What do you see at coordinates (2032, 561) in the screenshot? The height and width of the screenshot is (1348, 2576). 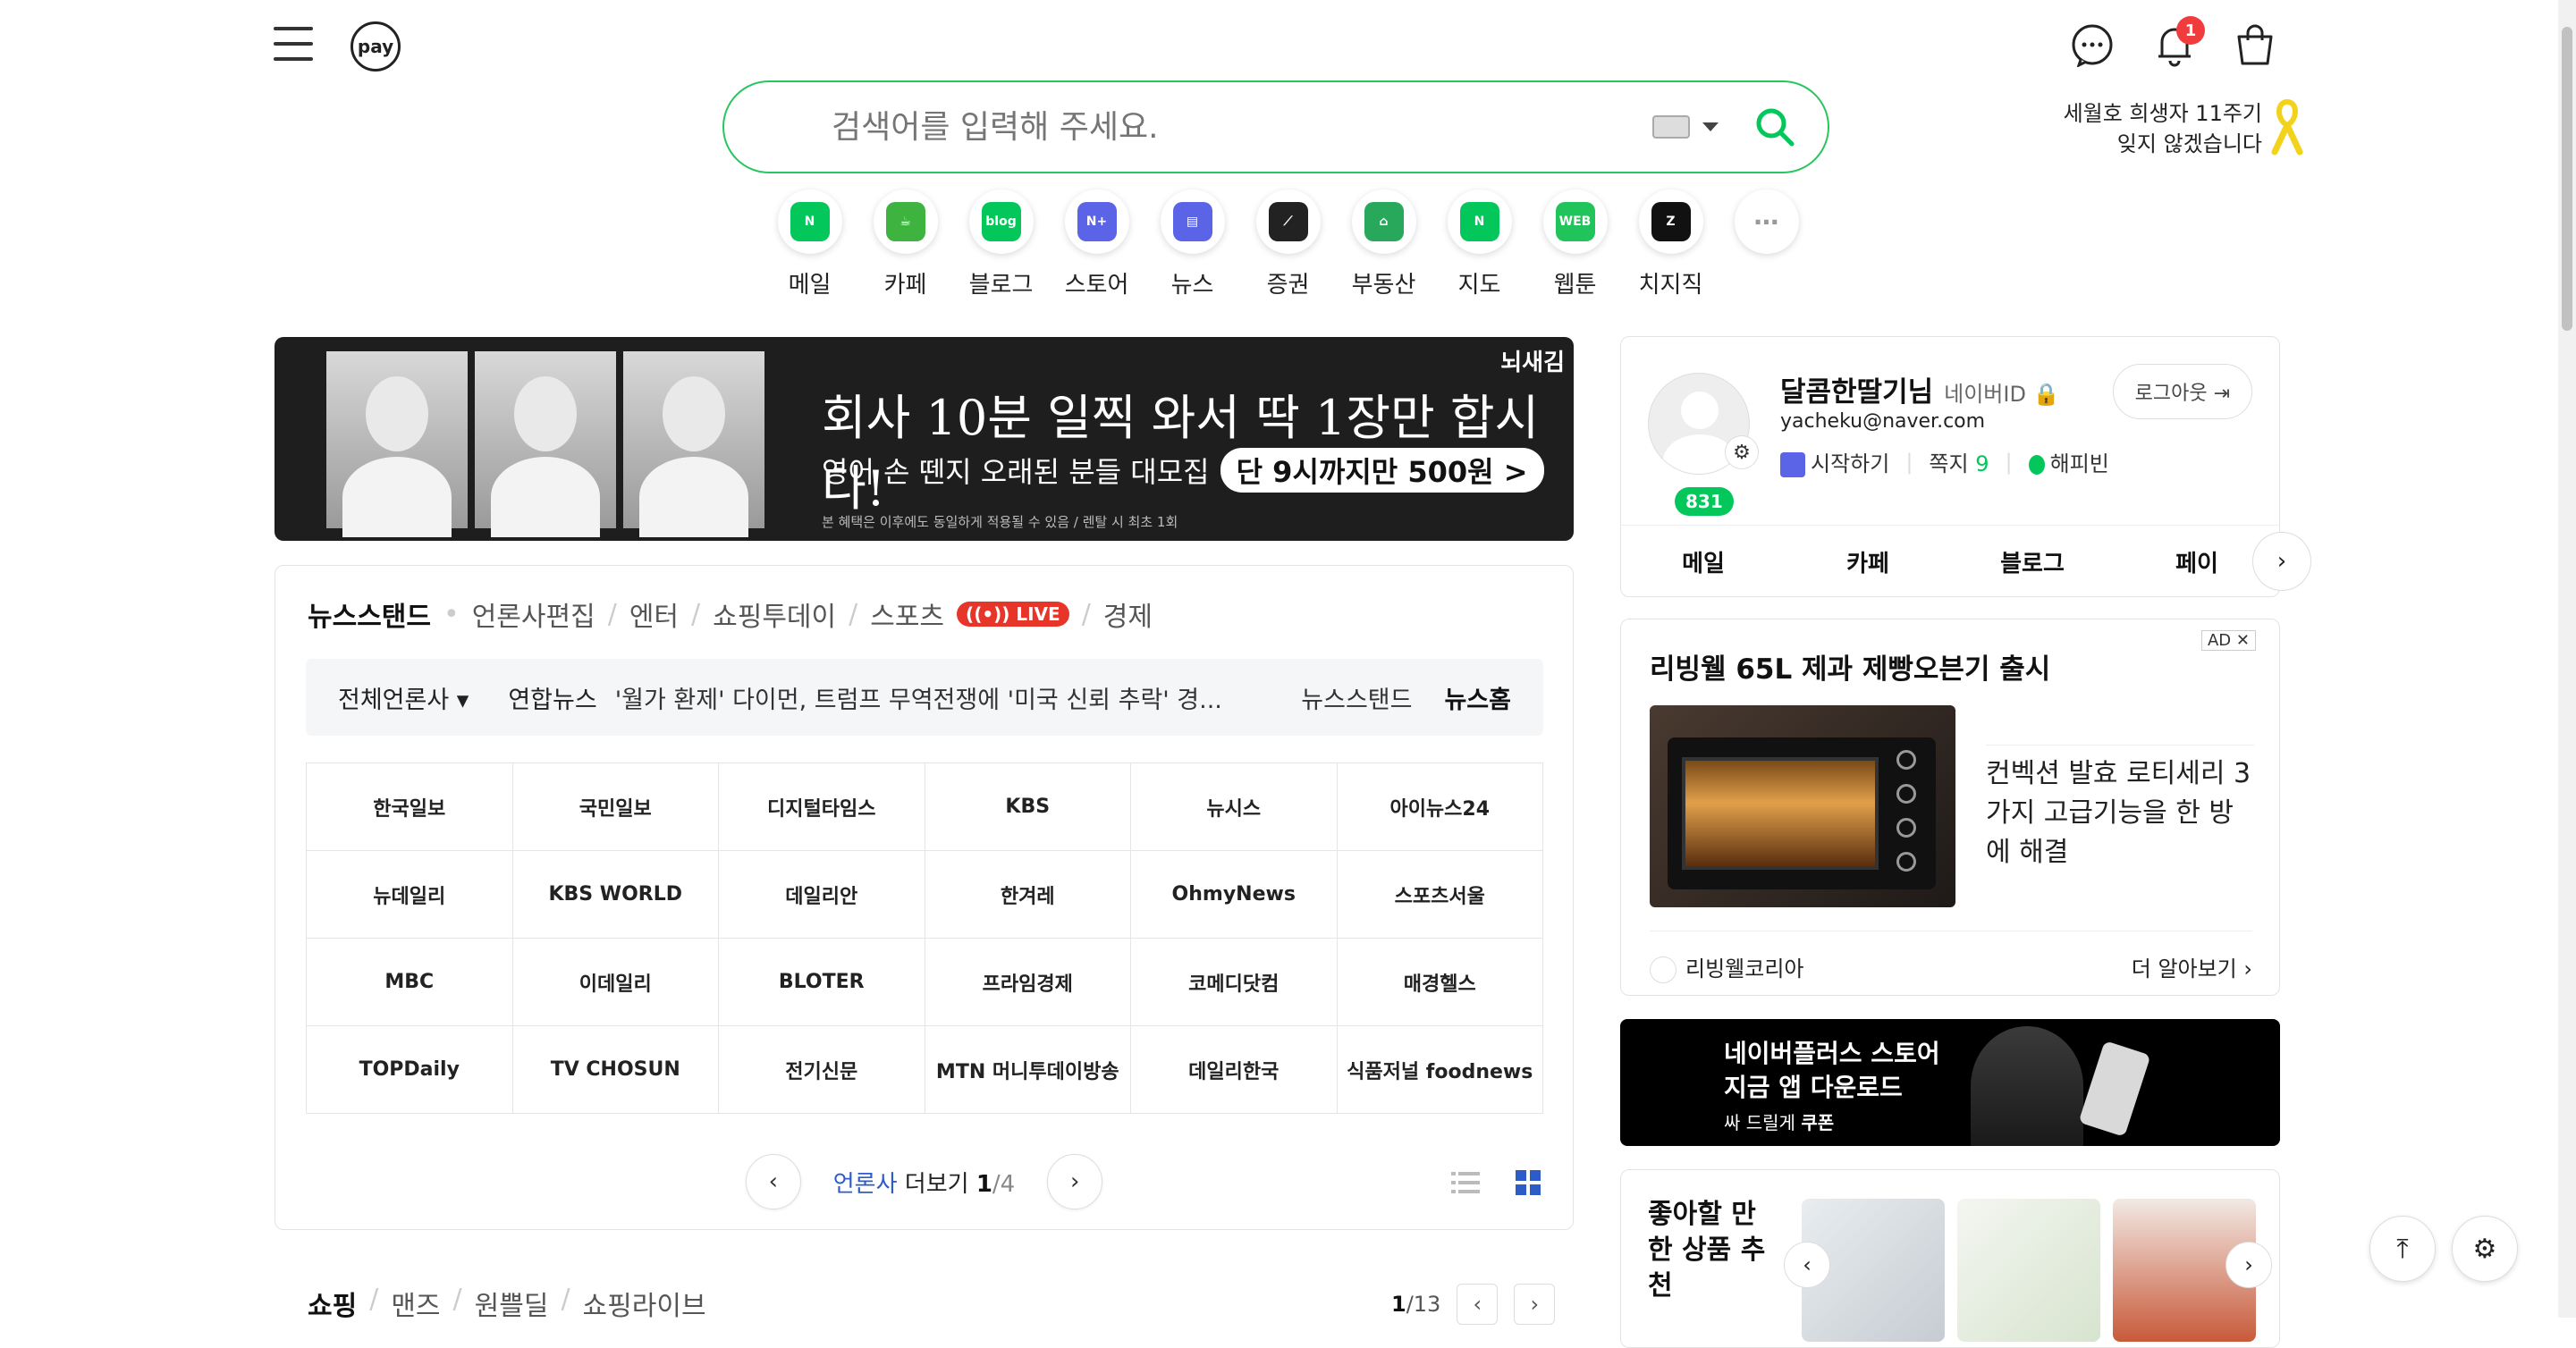 I see `quick-link-blog: 블로그` at bounding box center [2032, 561].